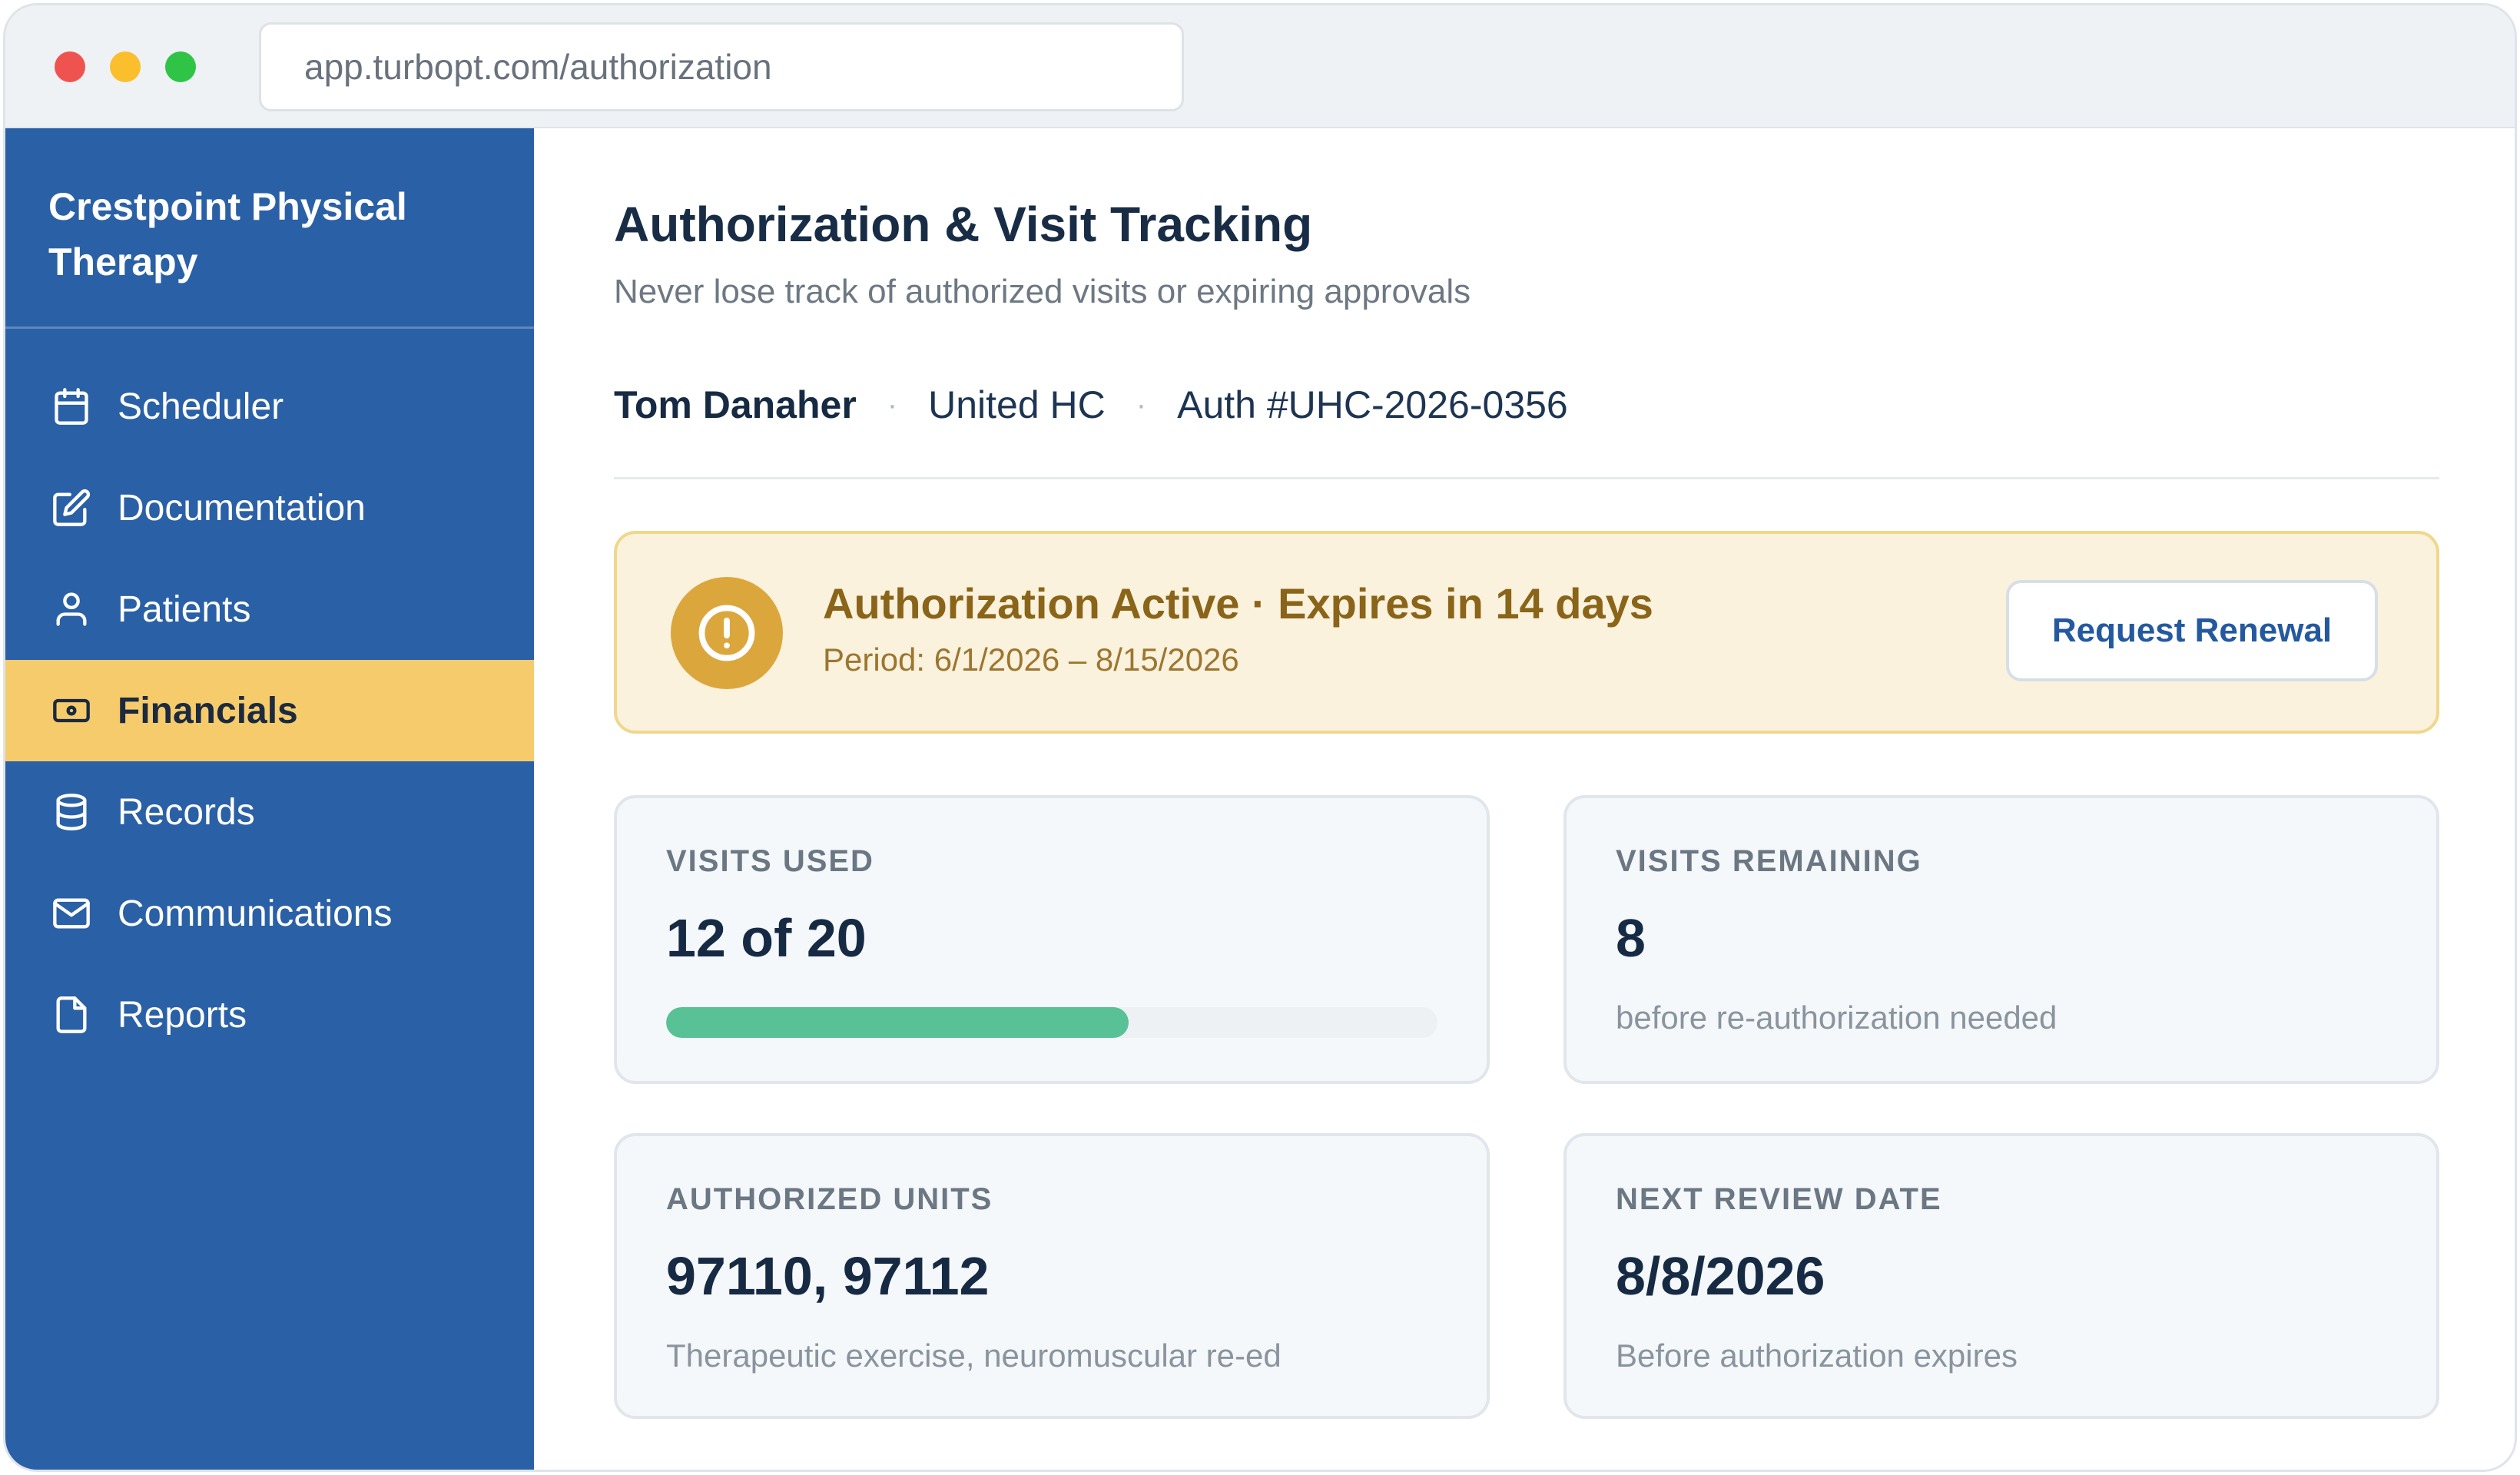 The image size is (2520, 1475). What do you see at coordinates (71, 711) in the screenshot?
I see `banknote-icon` at bounding box center [71, 711].